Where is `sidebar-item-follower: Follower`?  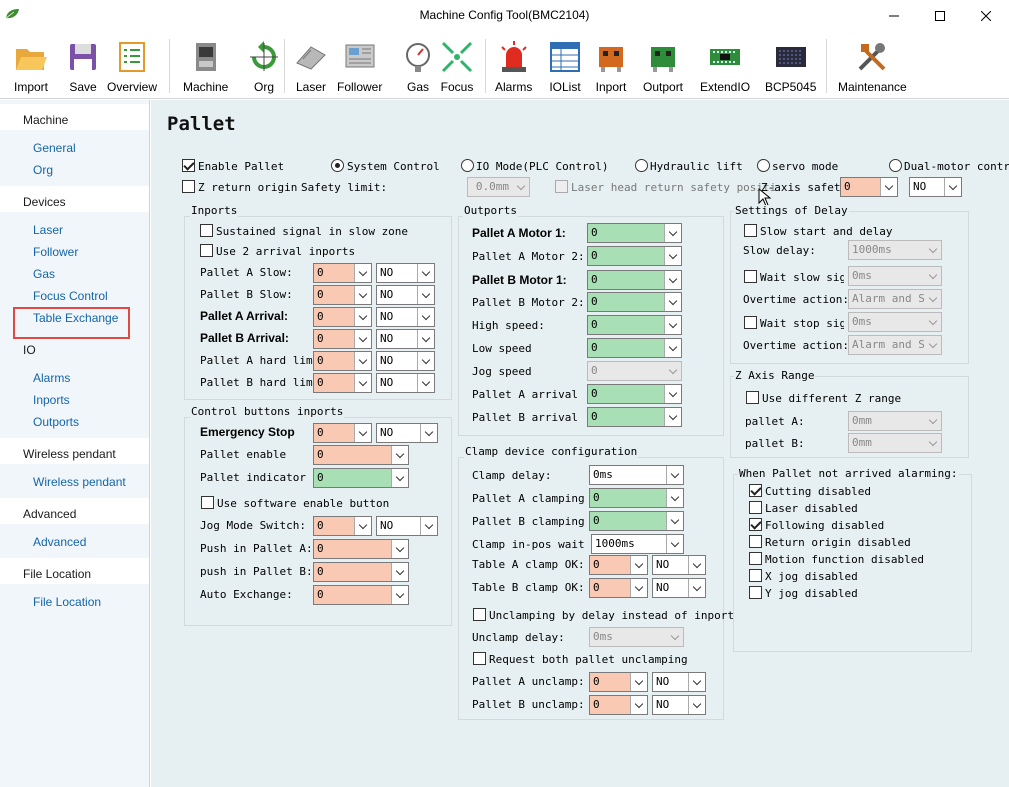
sidebar-item-follower: Follower is located at coordinates (55, 252).